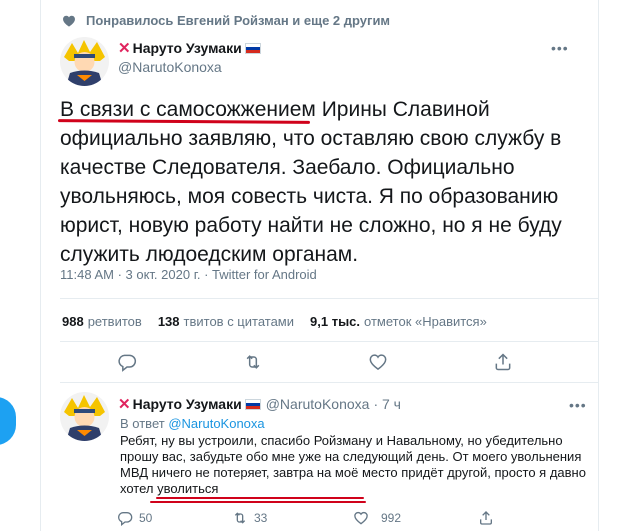 The image size is (620, 531). I want to click on tweet-text-underlined: В связи с самосожжением, so click(188, 109).